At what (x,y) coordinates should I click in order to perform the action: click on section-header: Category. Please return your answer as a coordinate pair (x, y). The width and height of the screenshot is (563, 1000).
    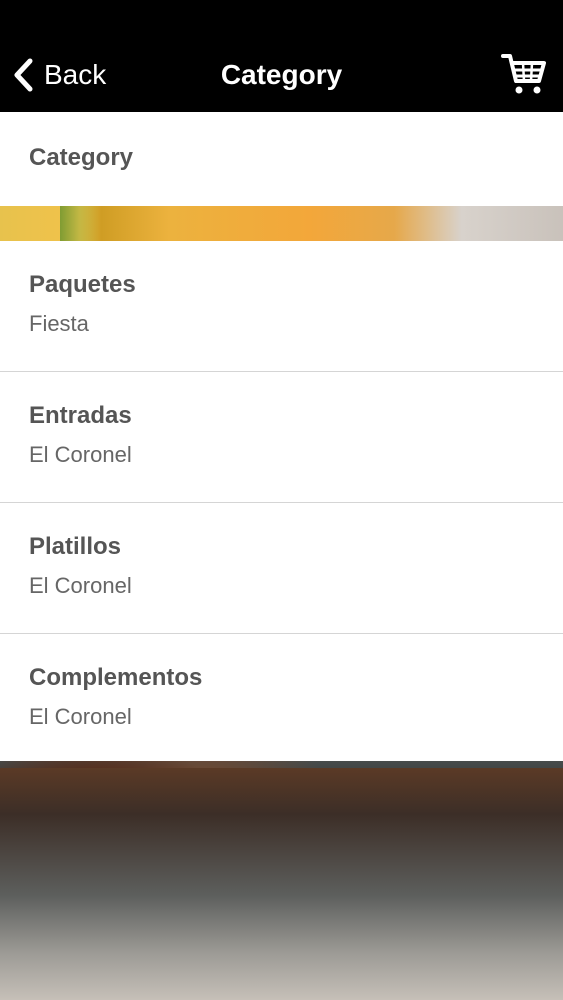
    Looking at the image, I should click on (281, 159).